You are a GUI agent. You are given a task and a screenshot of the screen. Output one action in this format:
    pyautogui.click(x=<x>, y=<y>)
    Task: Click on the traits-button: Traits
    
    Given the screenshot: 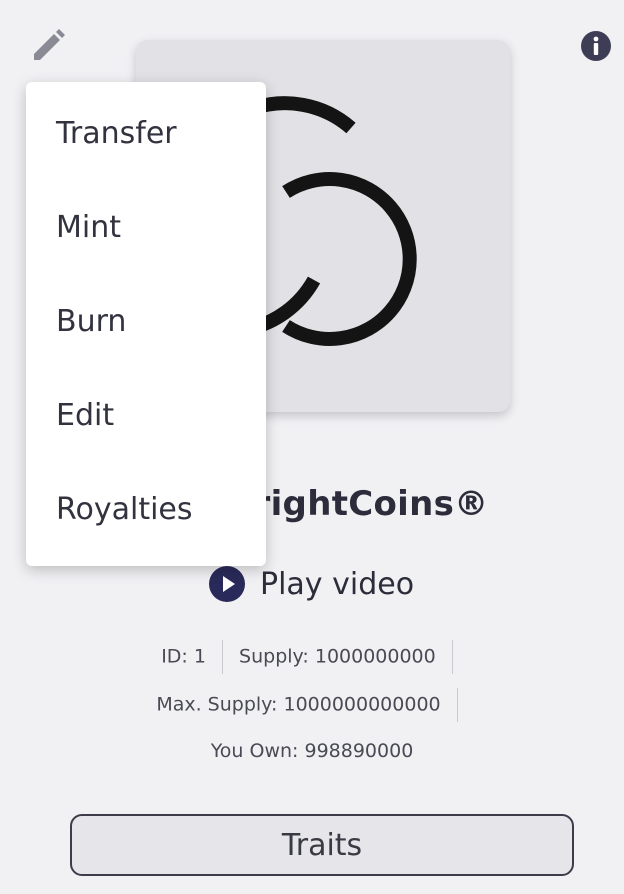 What is the action you would take?
    pyautogui.click(x=322, y=845)
    